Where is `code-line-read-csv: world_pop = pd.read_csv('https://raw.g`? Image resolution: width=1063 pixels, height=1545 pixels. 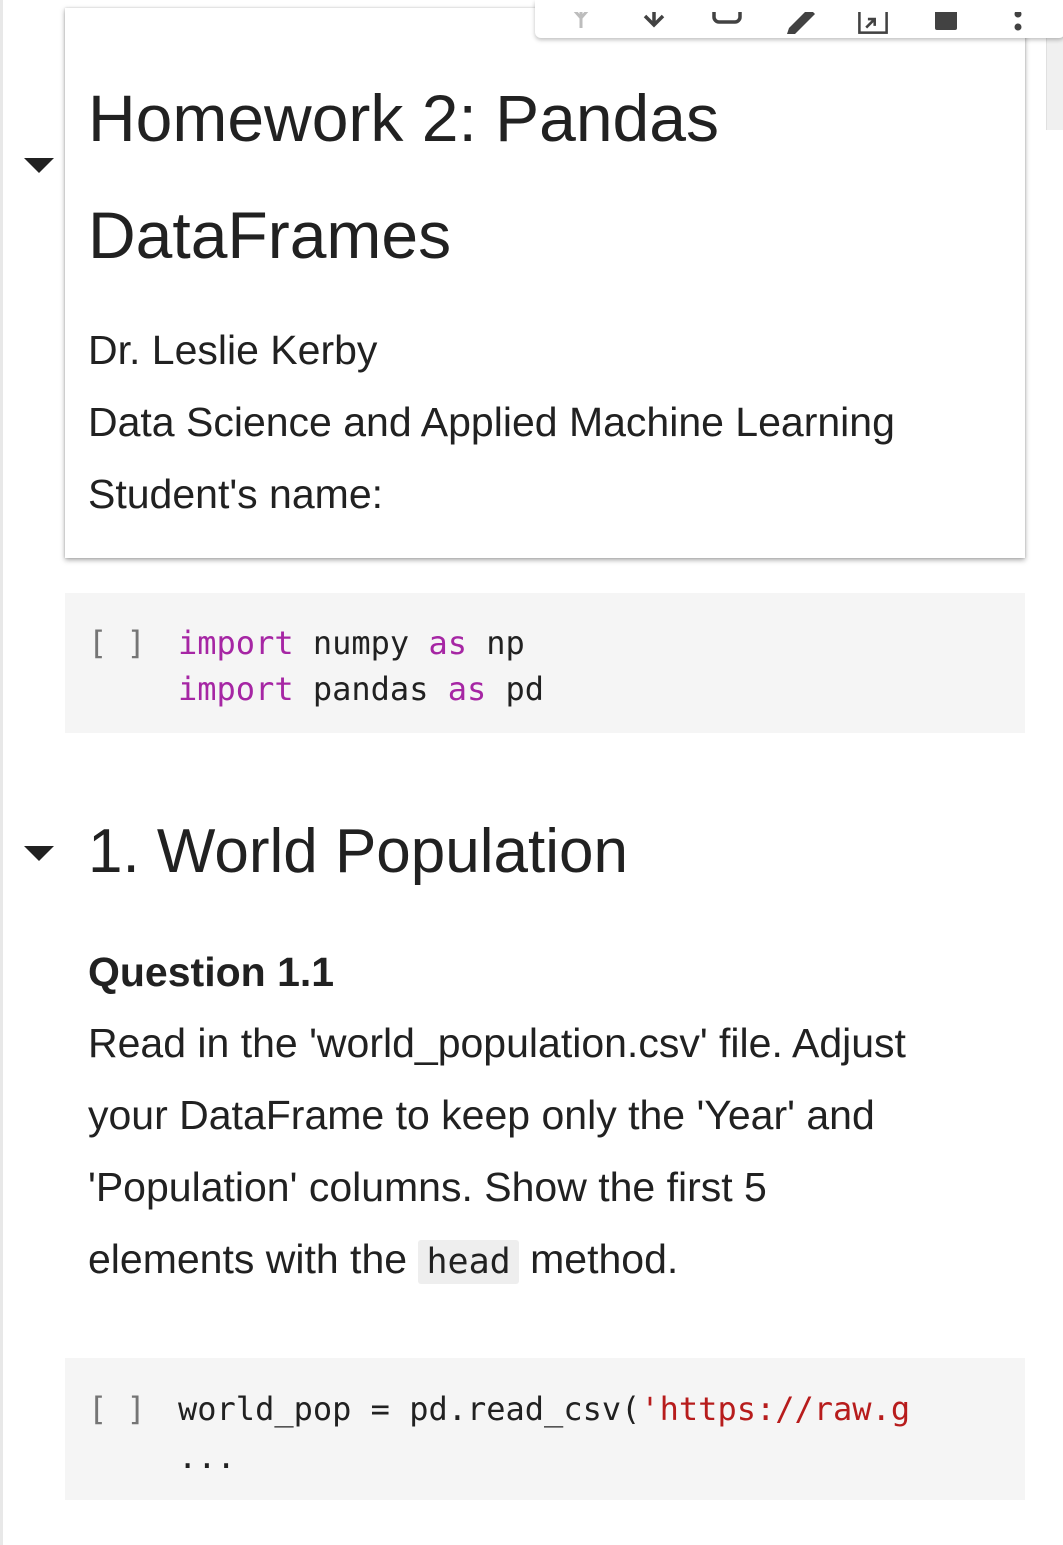
code-line-read-csv: world_pop = pd.read_csv('https://raw.g is located at coordinates (590, 1409).